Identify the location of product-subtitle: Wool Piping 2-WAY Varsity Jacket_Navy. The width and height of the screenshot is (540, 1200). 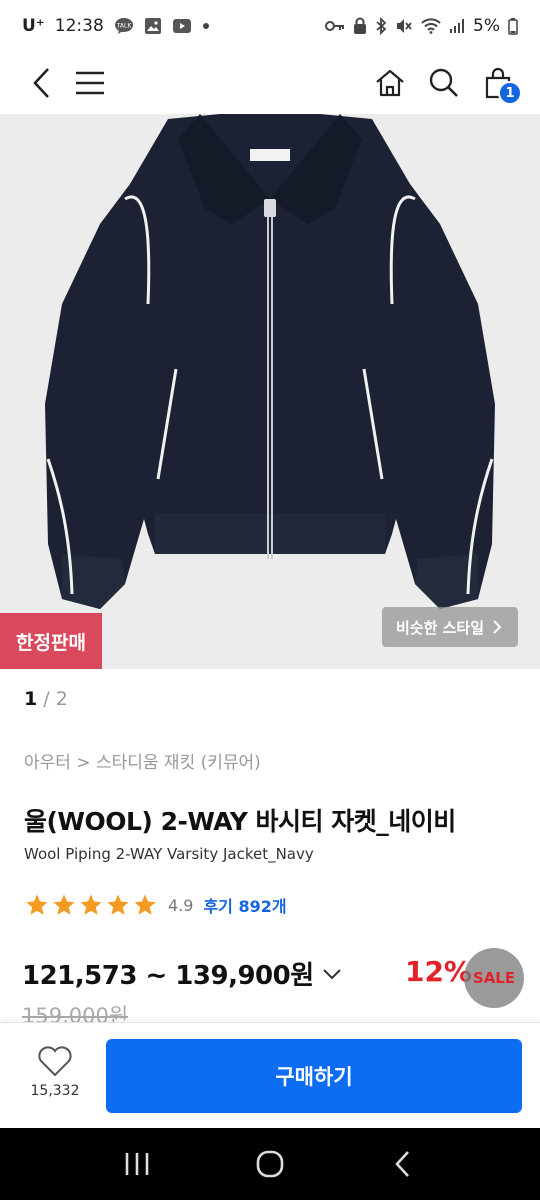
(169, 854).